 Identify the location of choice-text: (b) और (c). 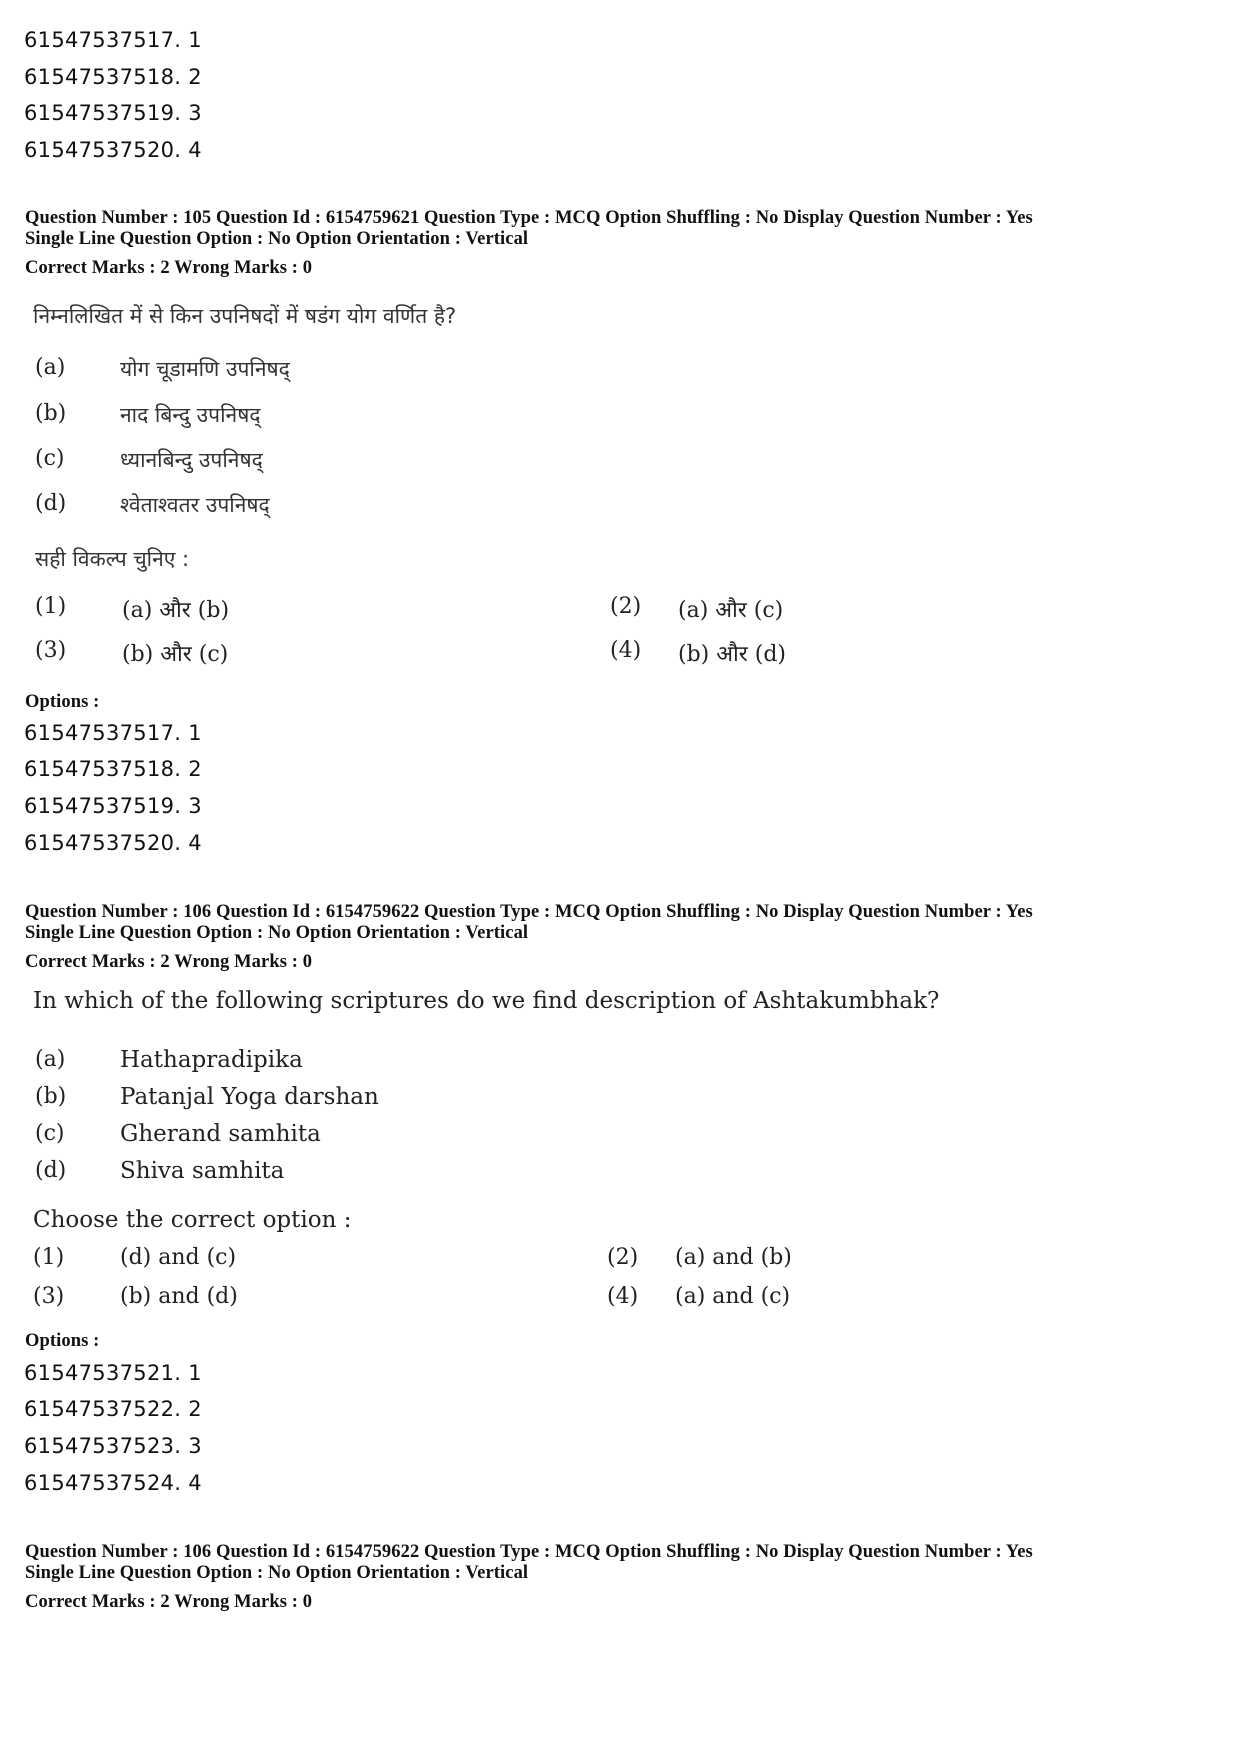
(175, 654).